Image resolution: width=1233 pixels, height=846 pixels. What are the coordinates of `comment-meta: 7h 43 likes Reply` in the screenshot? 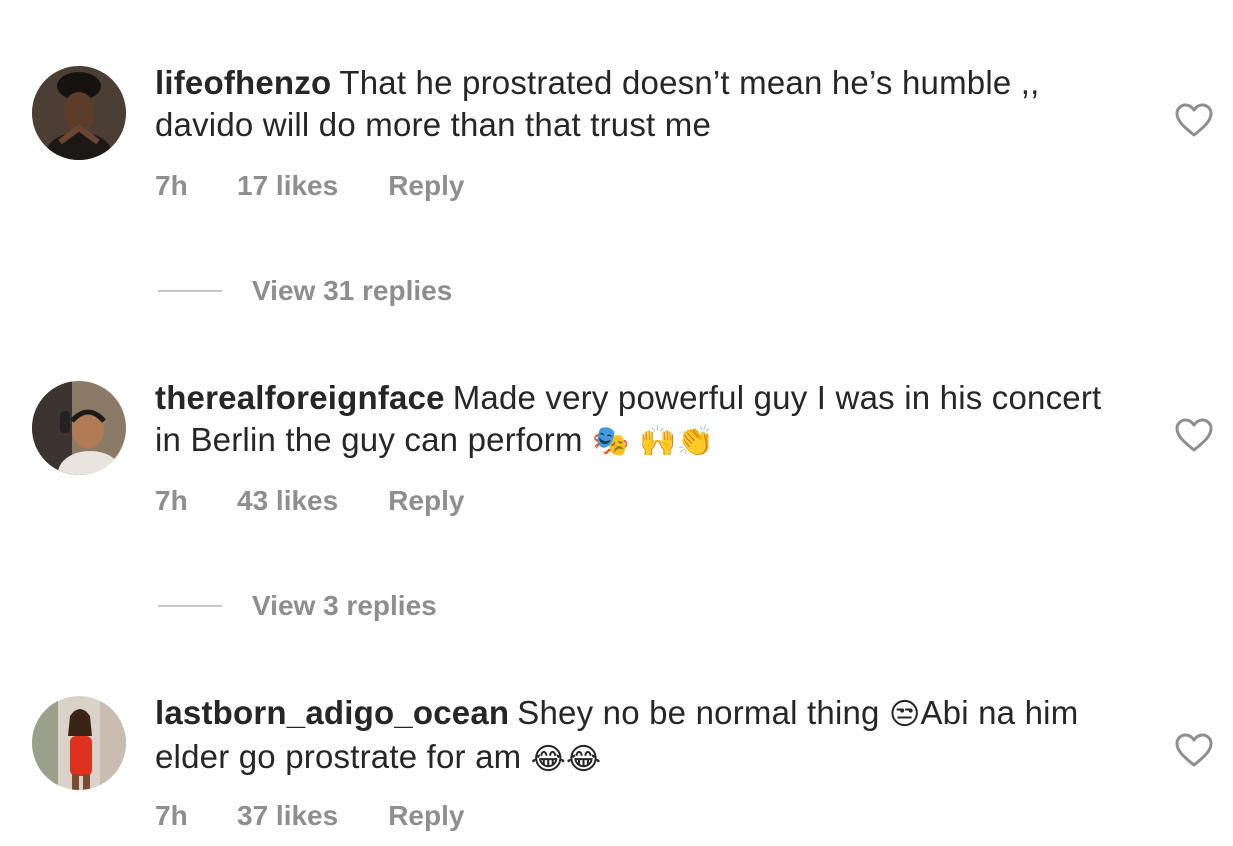 It's located at (309, 501).